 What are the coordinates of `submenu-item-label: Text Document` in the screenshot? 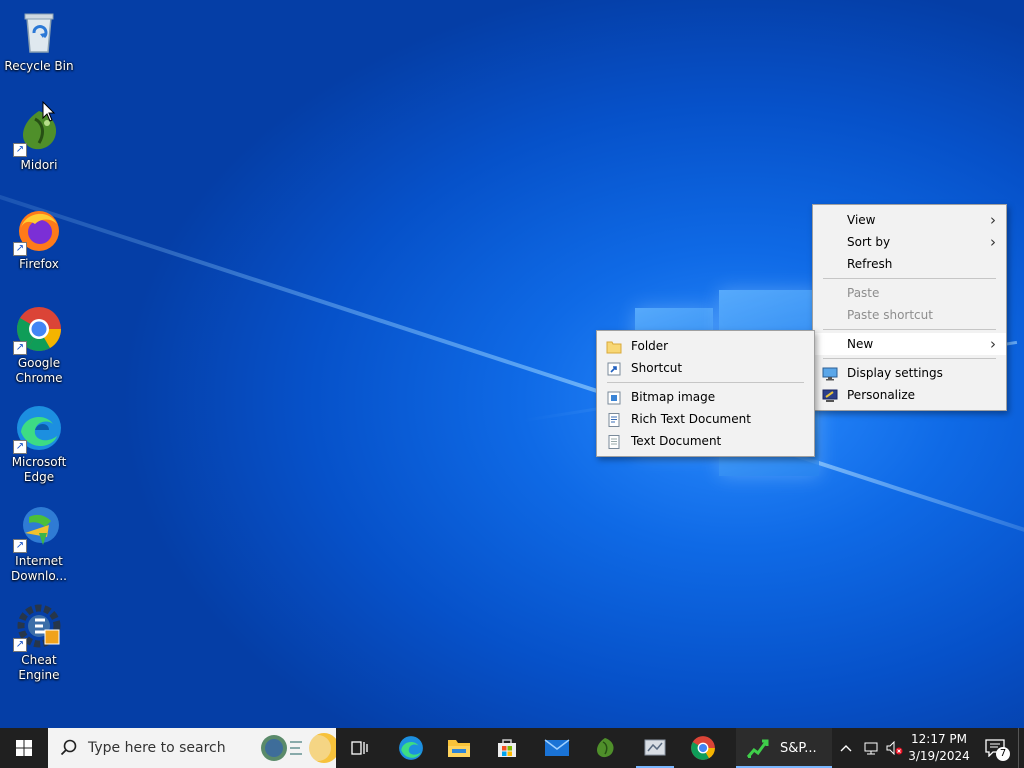 It's located at (676, 441).